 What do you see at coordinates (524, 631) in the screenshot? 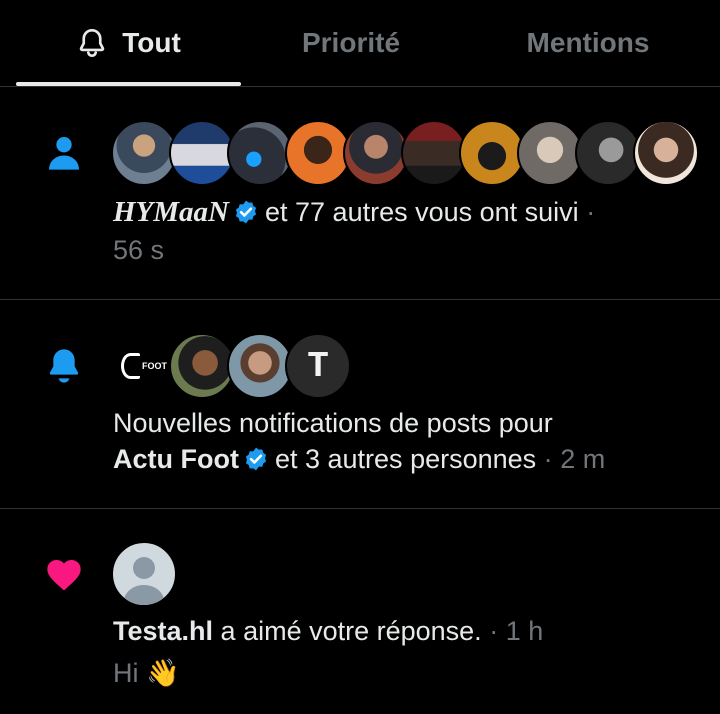
I see `timestamp: 1 h` at bounding box center [524, 631].